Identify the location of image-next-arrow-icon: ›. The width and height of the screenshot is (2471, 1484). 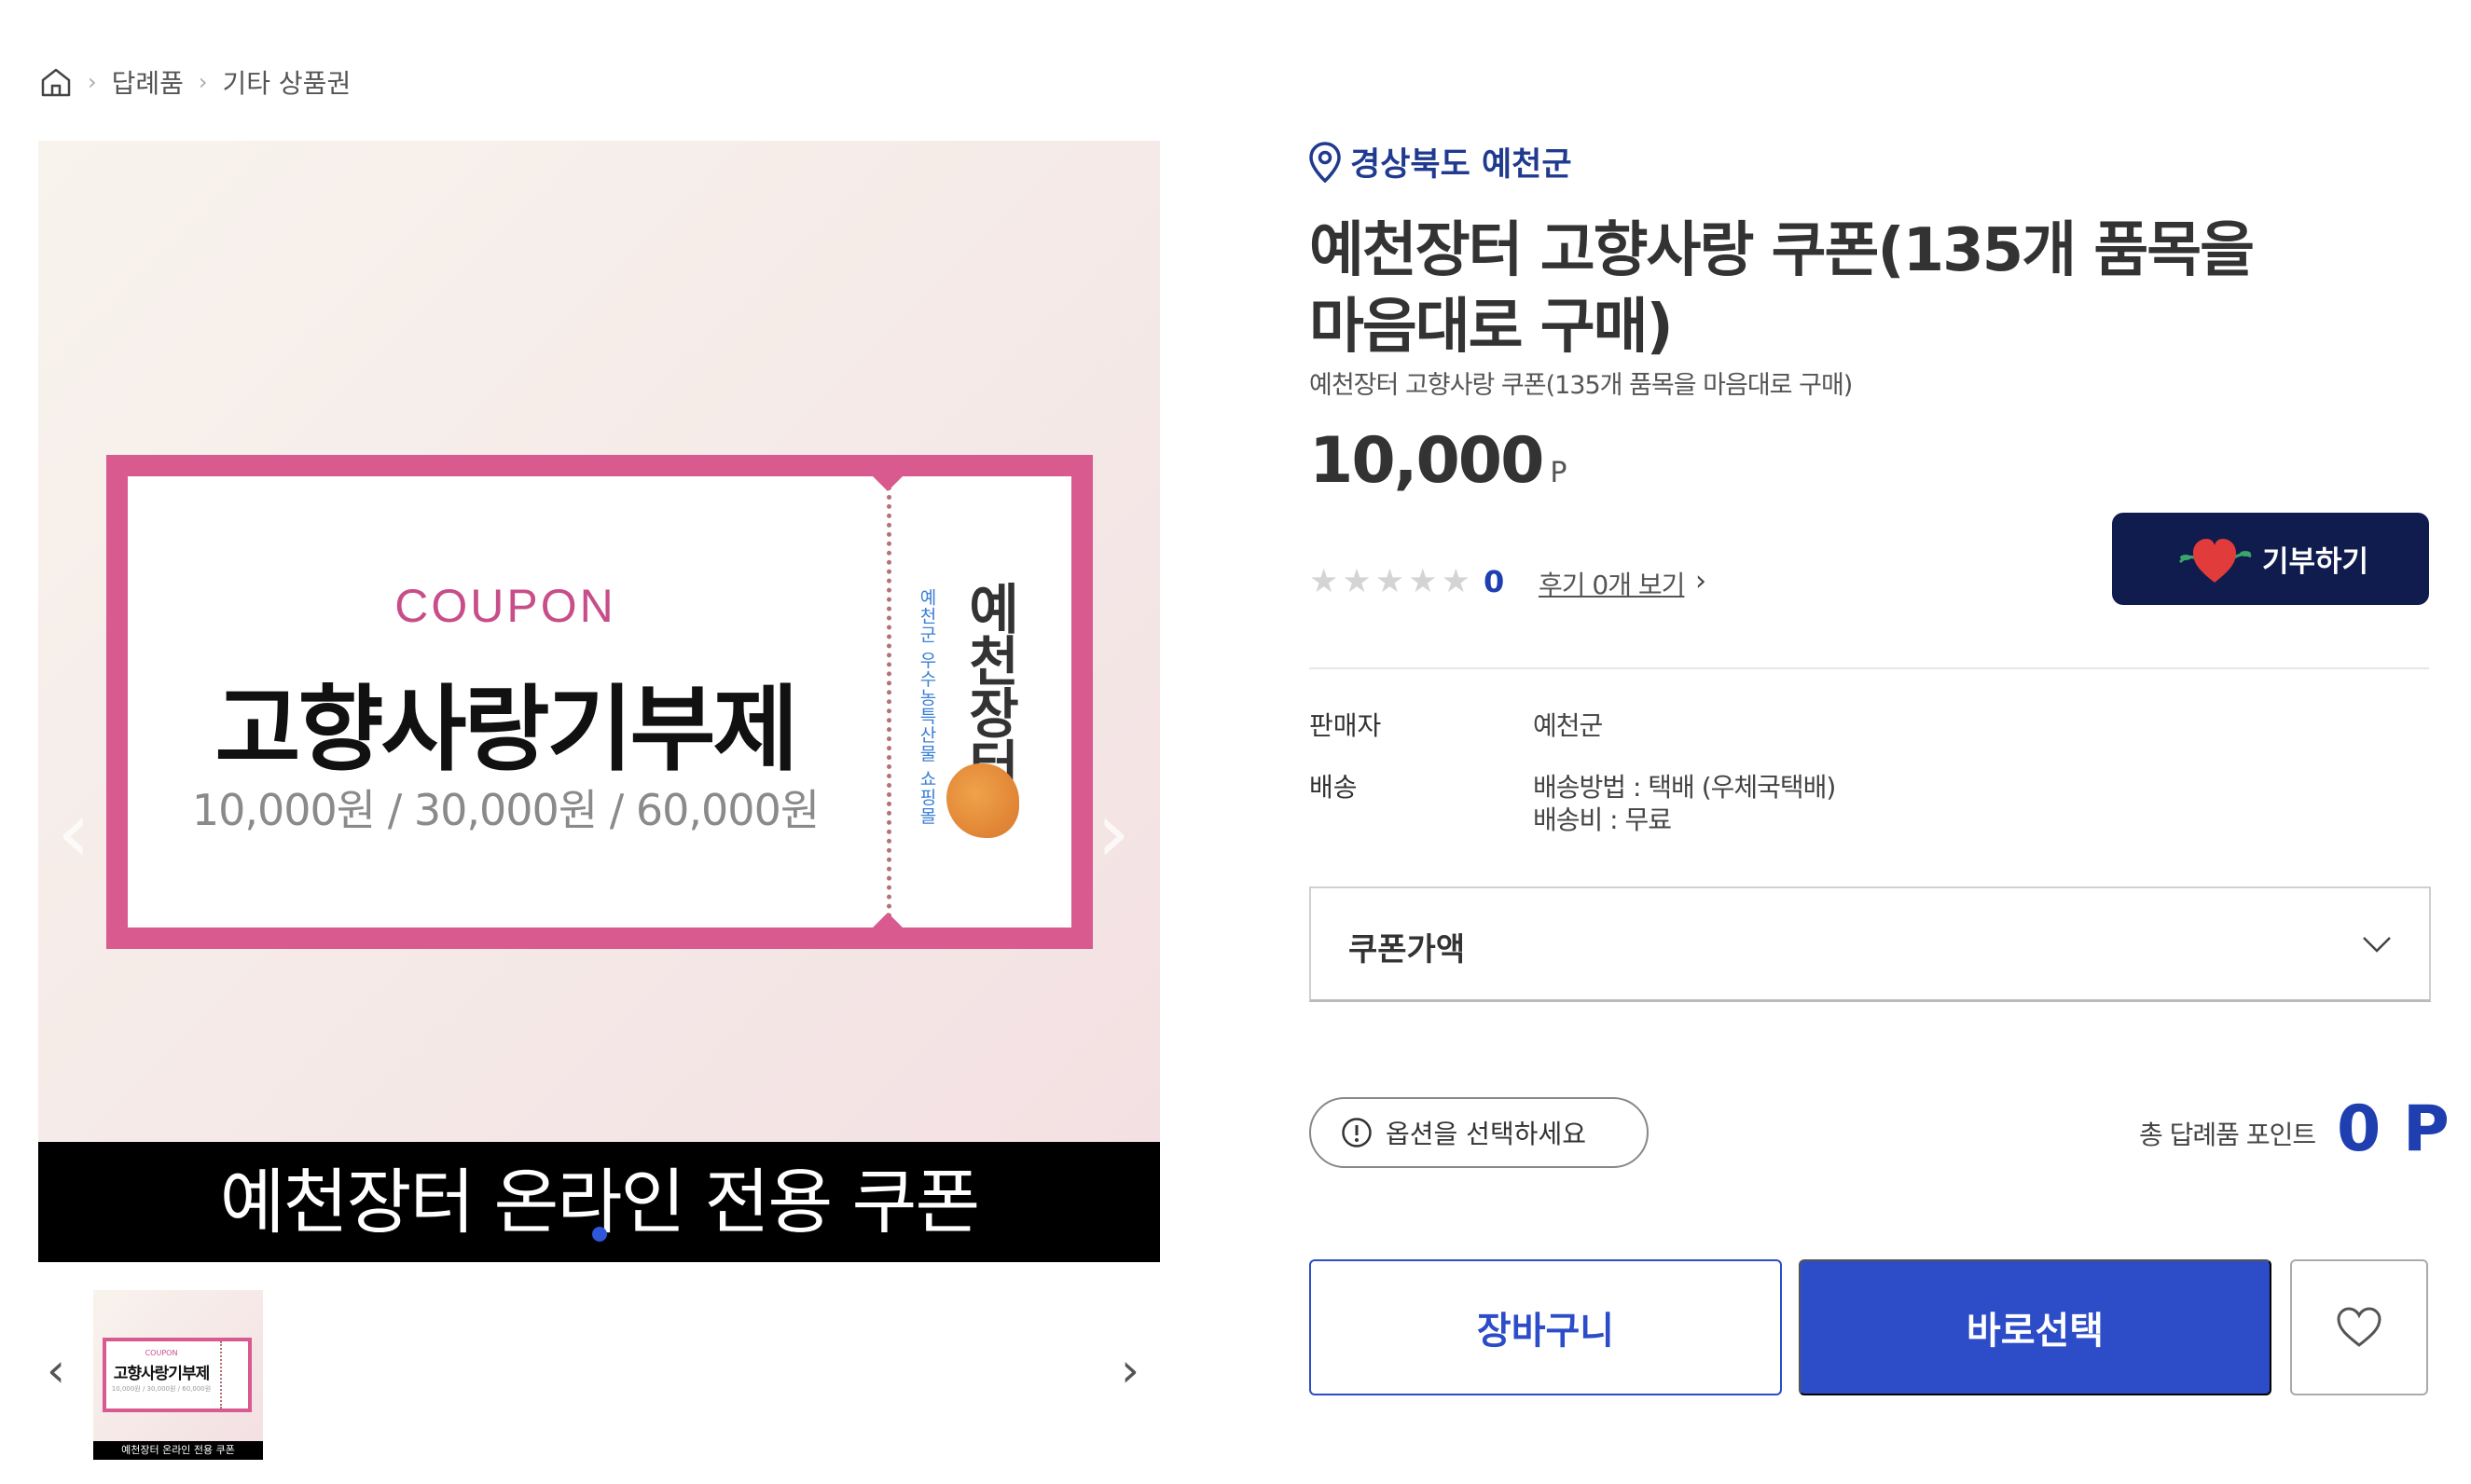
(1113, 833).